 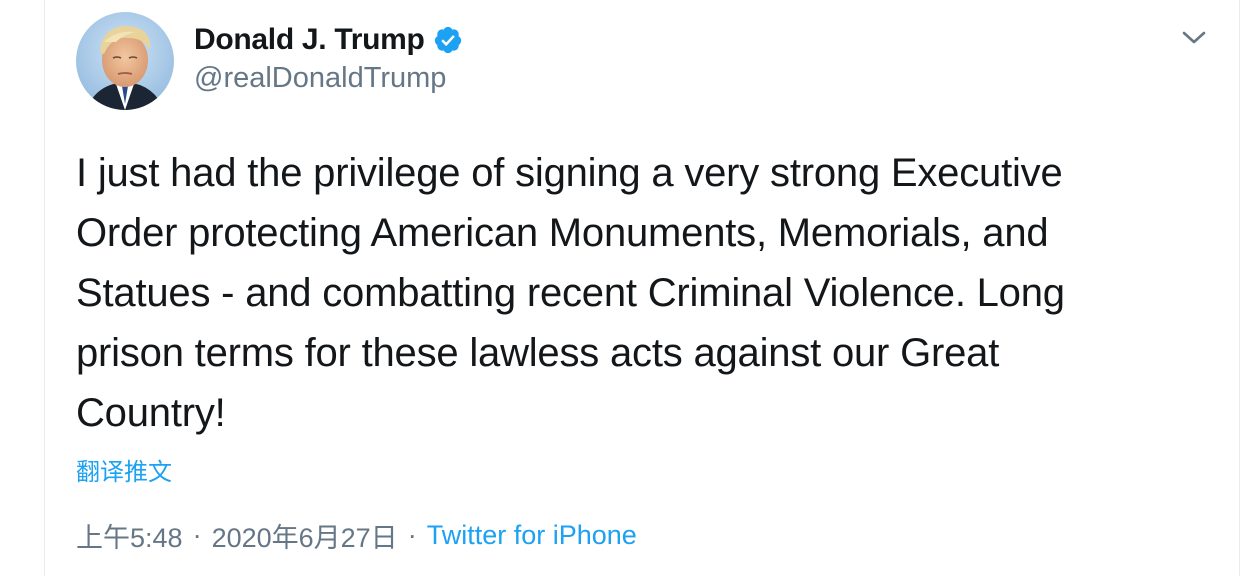 I want to click on author-handle: @realDonaldTrump, so click(x=320, y=78).